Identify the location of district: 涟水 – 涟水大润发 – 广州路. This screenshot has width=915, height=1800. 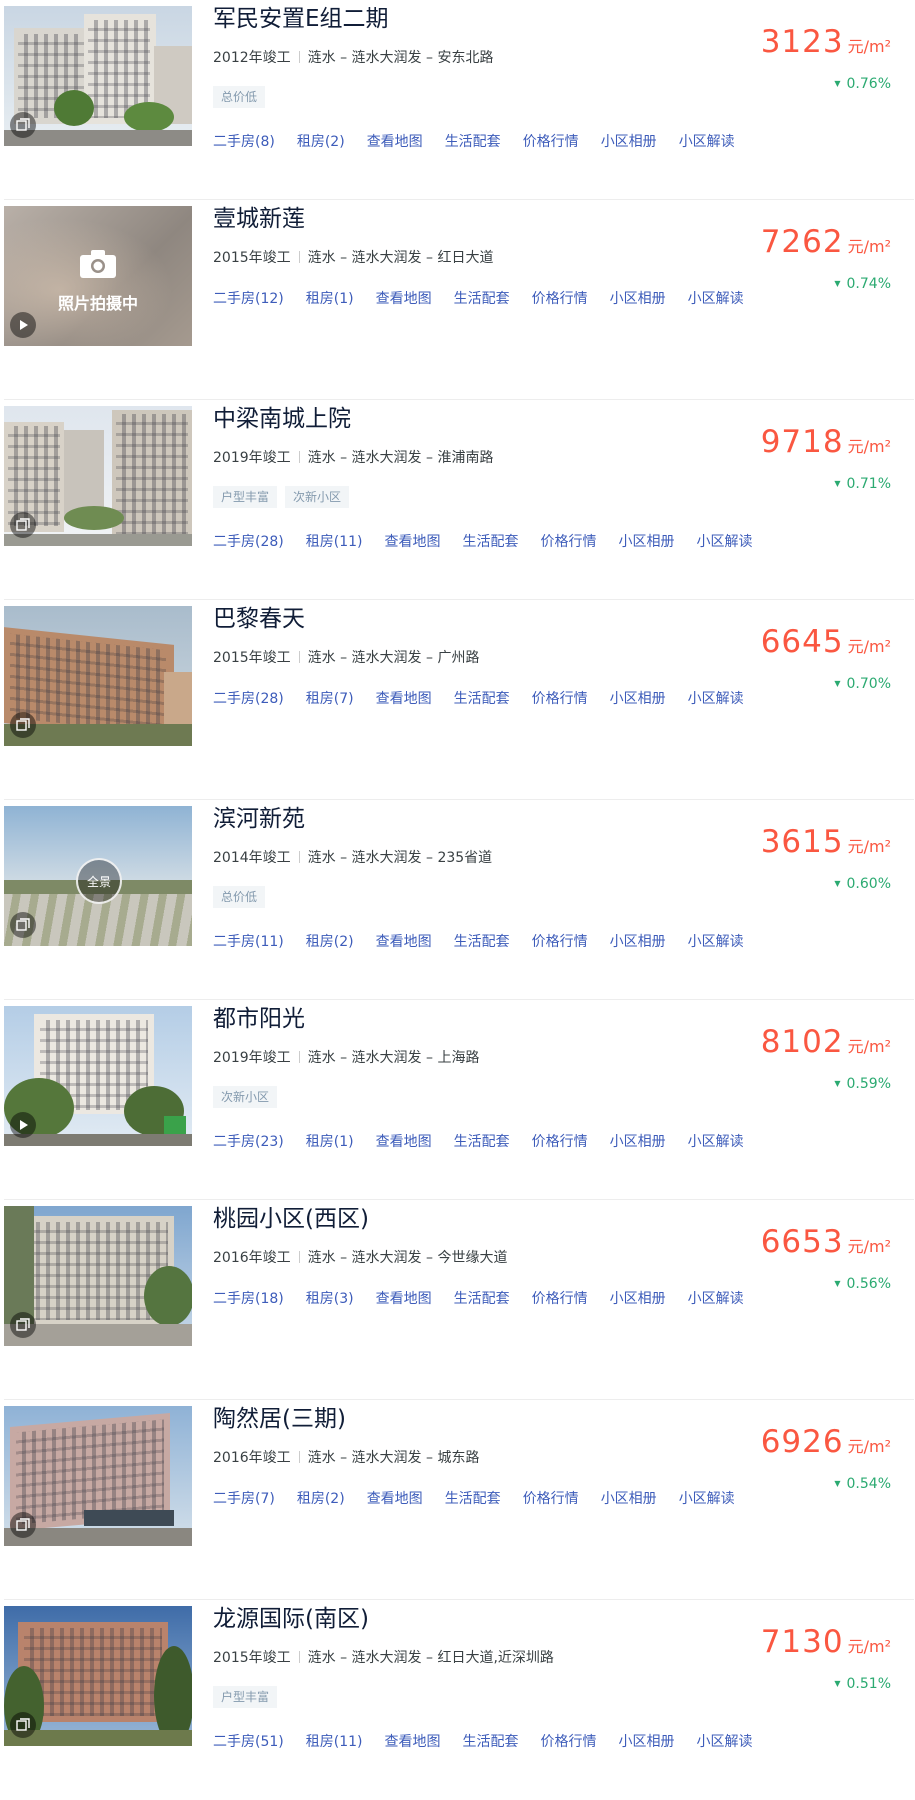
(394, 658).